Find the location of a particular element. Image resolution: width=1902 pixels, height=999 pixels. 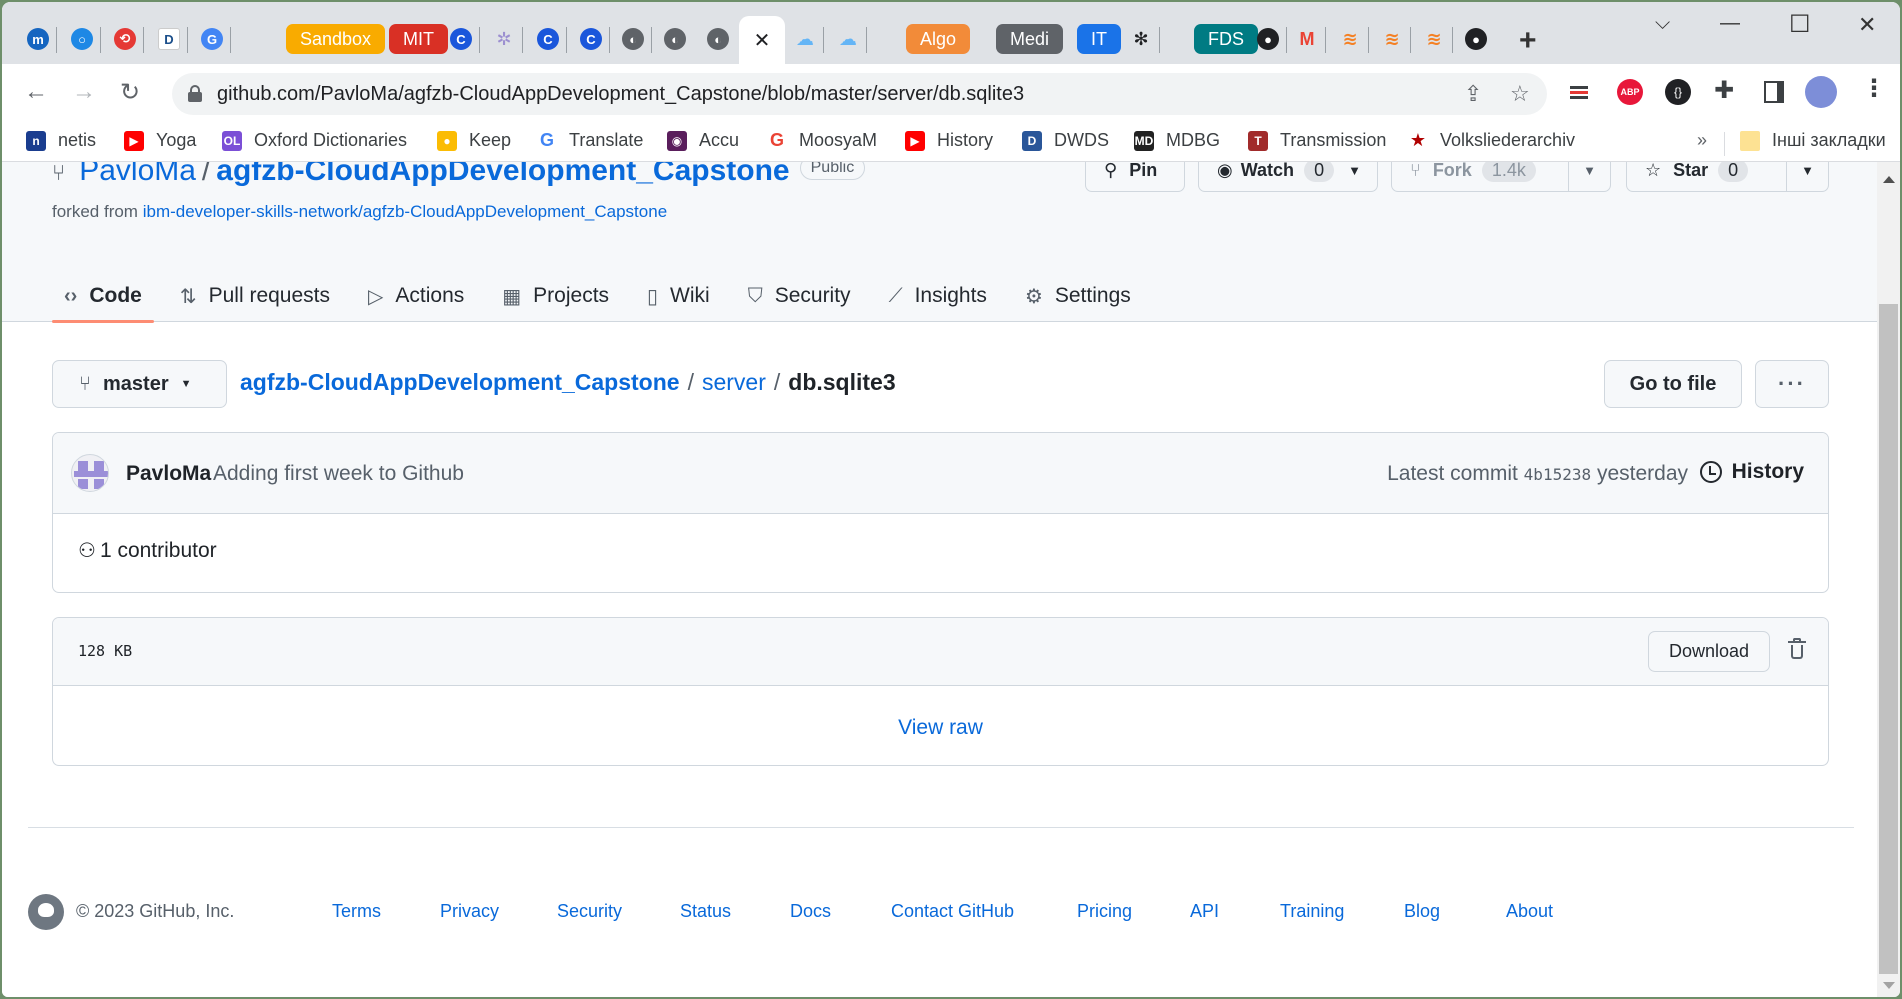

watch-button: ◉ Watch 0 ▼ is located at coordinates (1288, 177).